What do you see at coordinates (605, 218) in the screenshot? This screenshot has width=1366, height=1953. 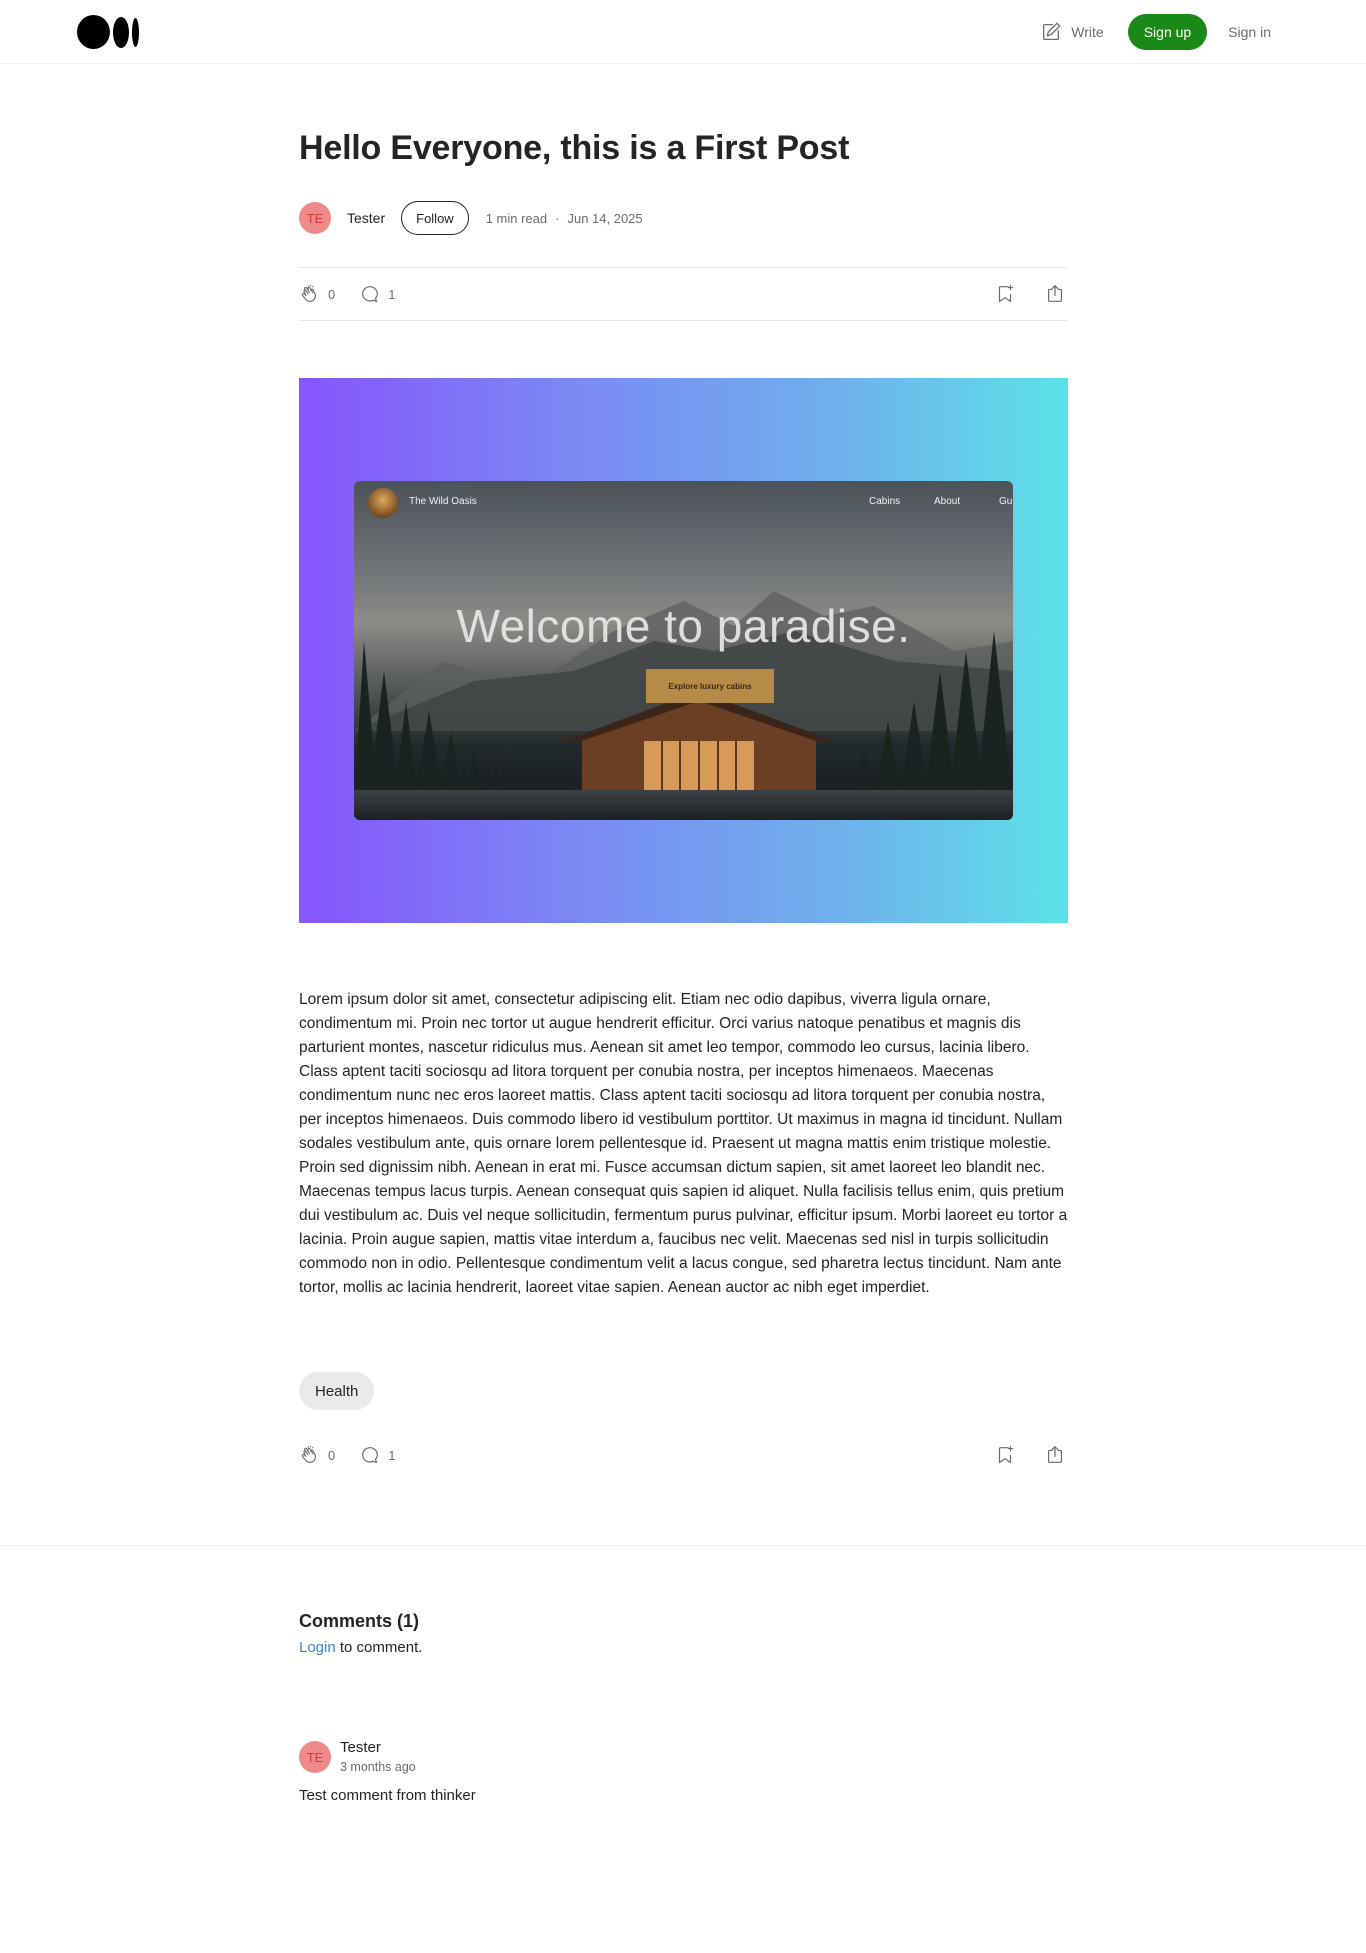 I see `publish-date: Jun 14, 2025` at bounding box center [605, 218].